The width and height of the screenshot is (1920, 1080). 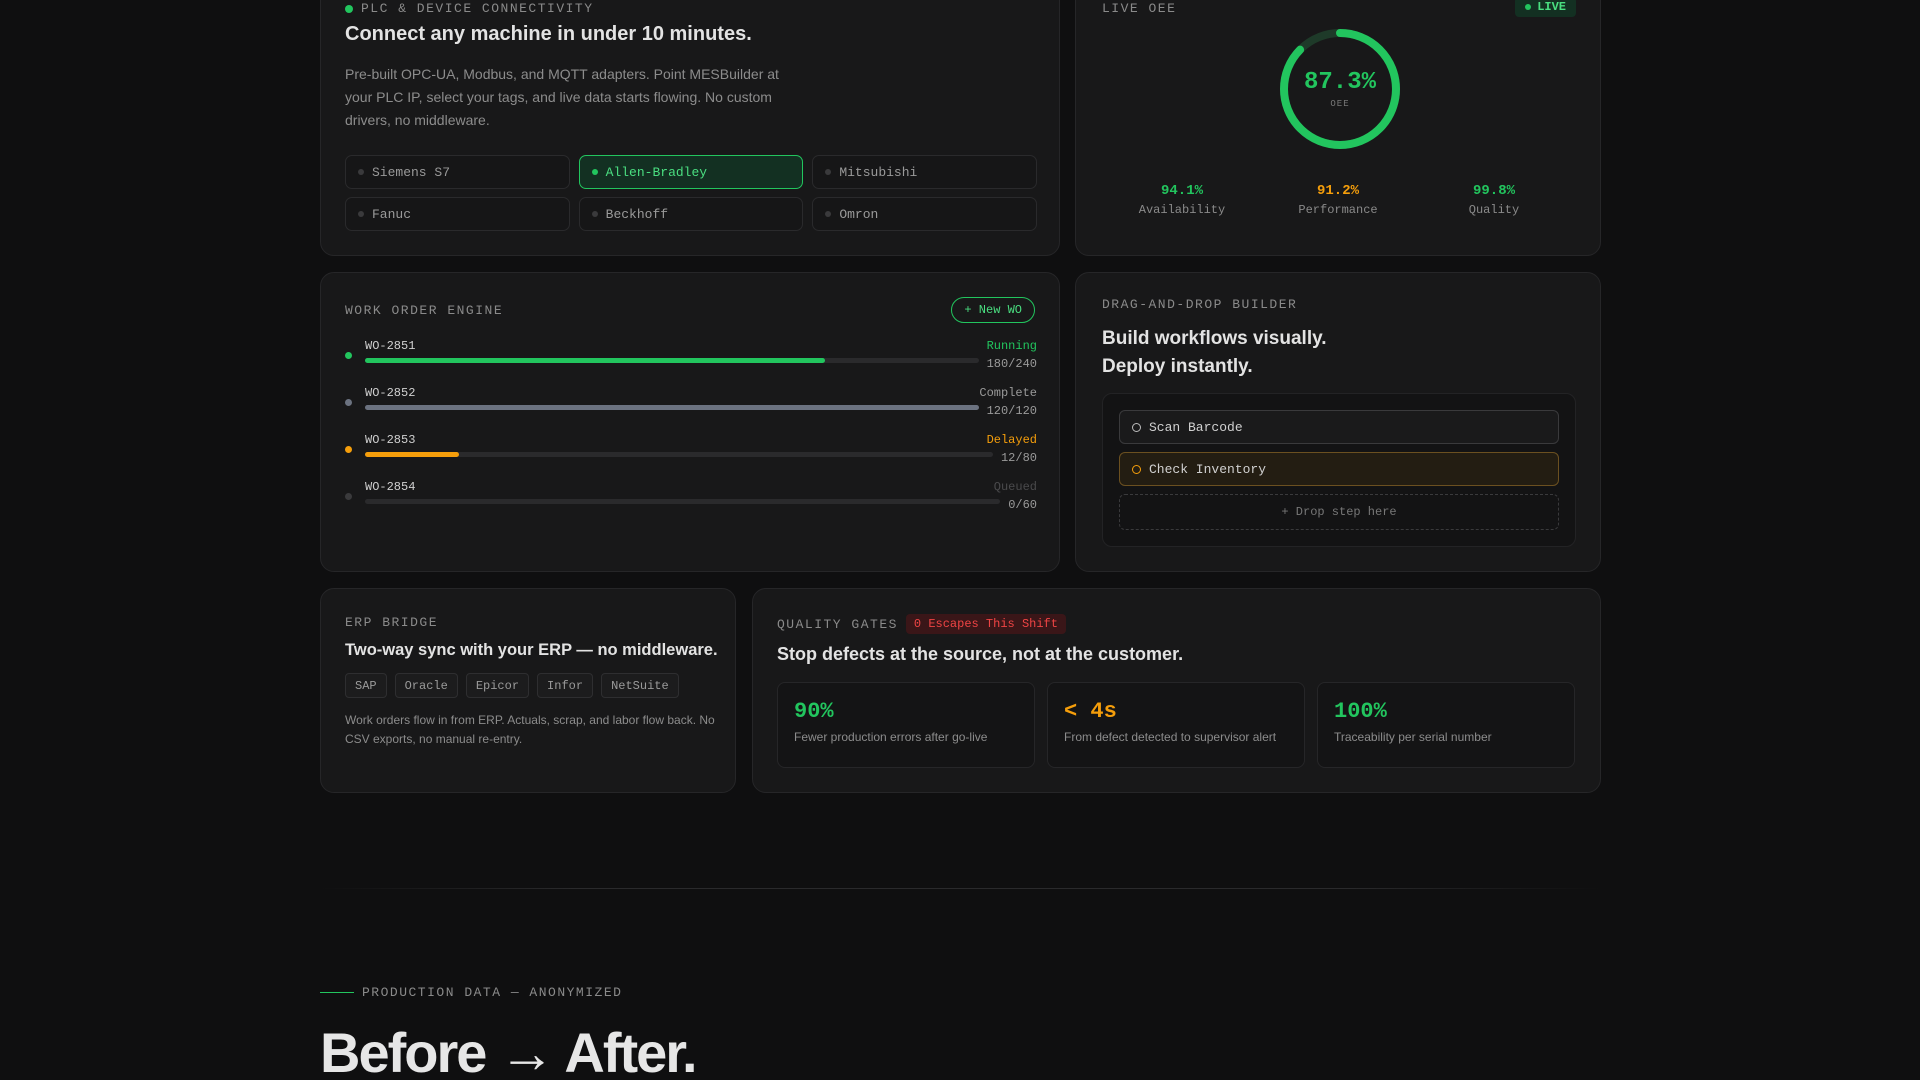 I want to click on work-order-row: WO-2854 Queued 0/60, so click(x=691, y=501).